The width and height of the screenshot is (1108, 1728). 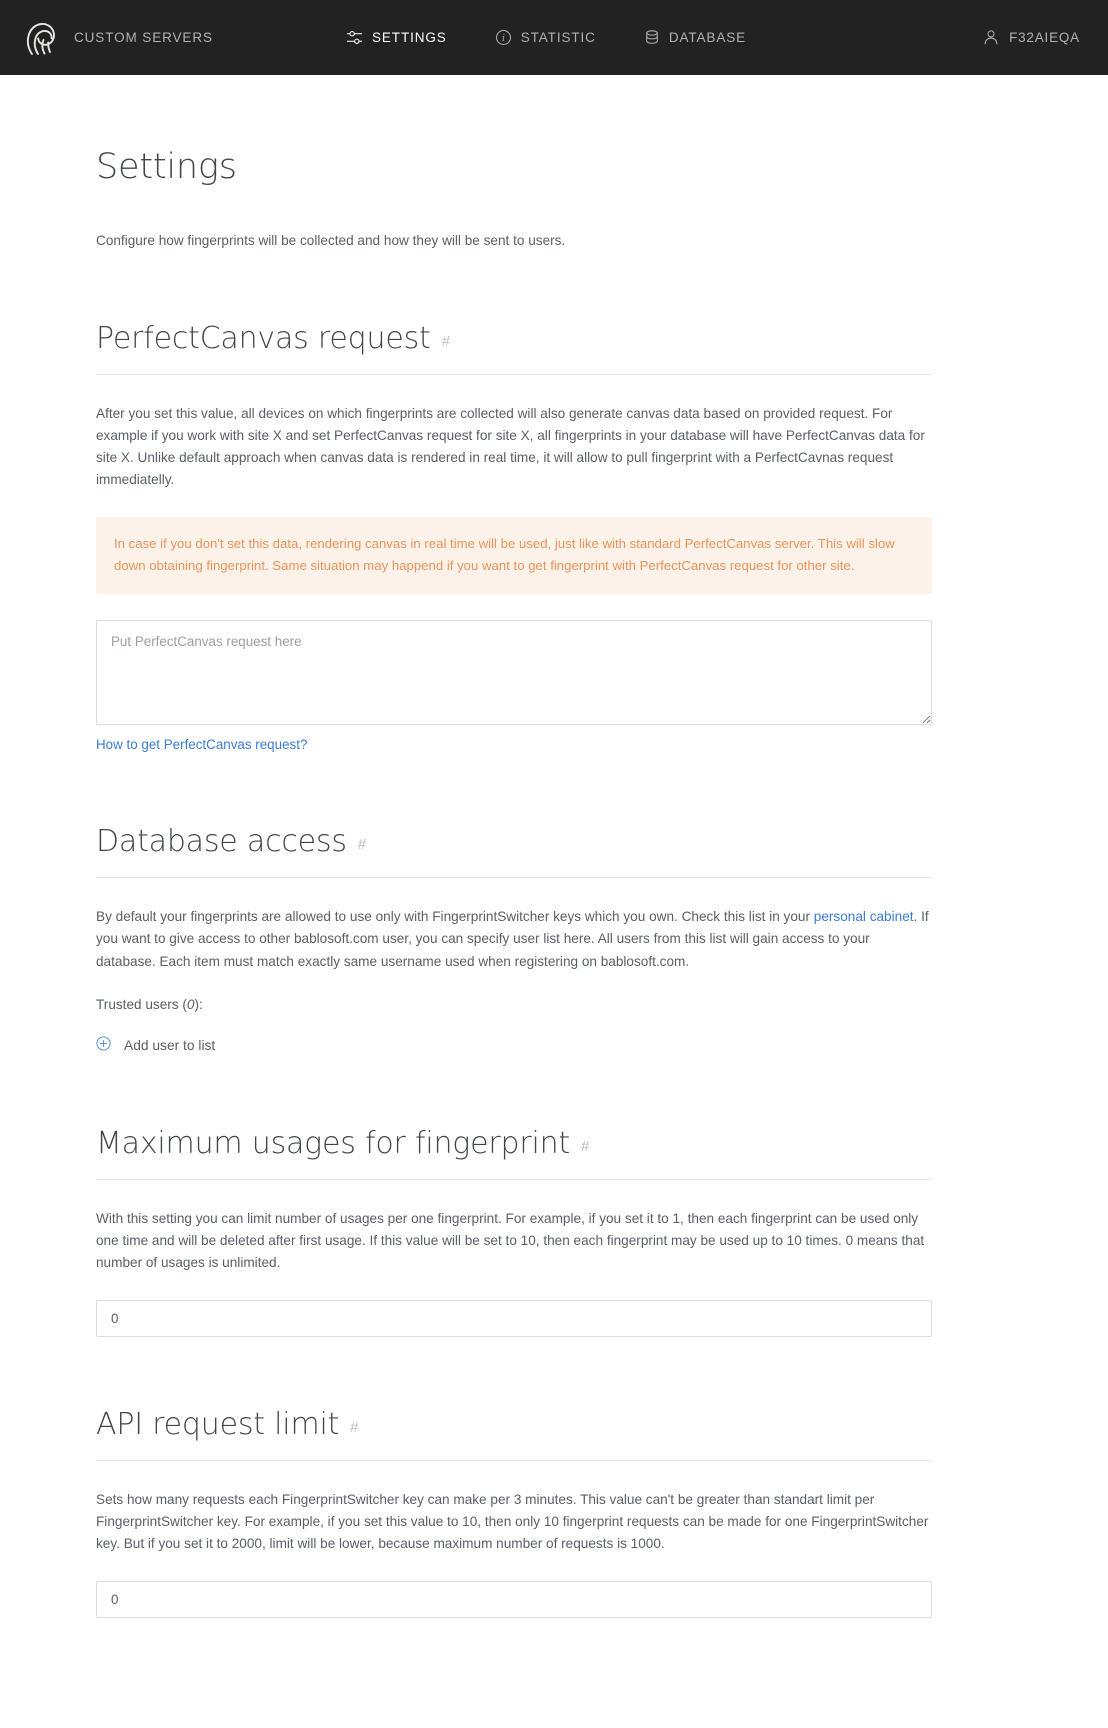 What do you see at coordinates (514, 1434) in the screenshot?
I see `section-header: API request limit #` at bounding box center [514, 1434].